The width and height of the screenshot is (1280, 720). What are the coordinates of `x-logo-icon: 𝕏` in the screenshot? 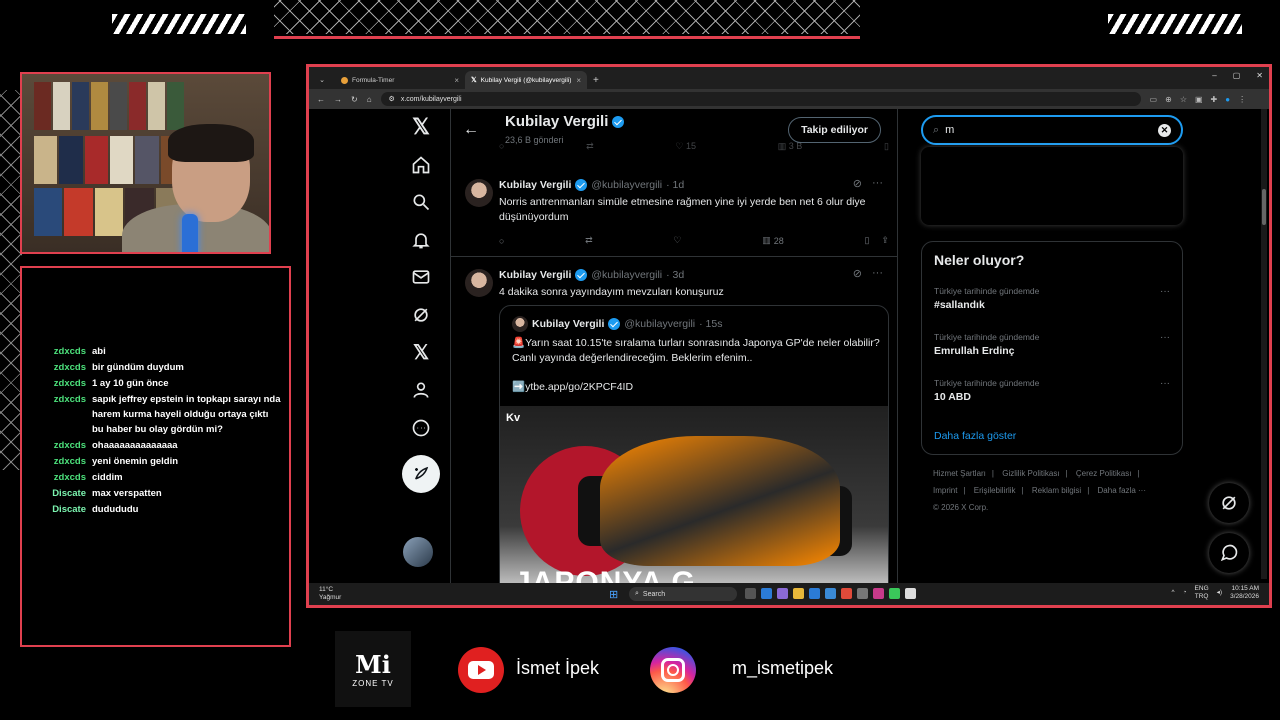 It's located at (421, 127).